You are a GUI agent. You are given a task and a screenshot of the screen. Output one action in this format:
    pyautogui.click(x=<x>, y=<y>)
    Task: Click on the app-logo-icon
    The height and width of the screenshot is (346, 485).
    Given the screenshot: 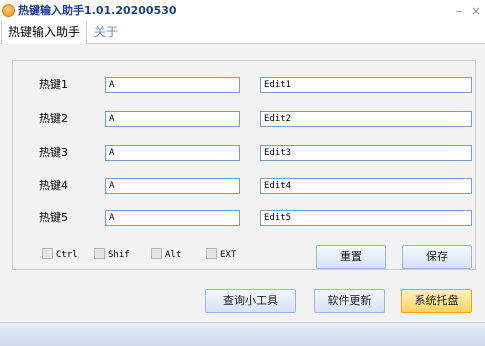 What is the action you would take?
    pyautogui.click(x=8, y=10)
    